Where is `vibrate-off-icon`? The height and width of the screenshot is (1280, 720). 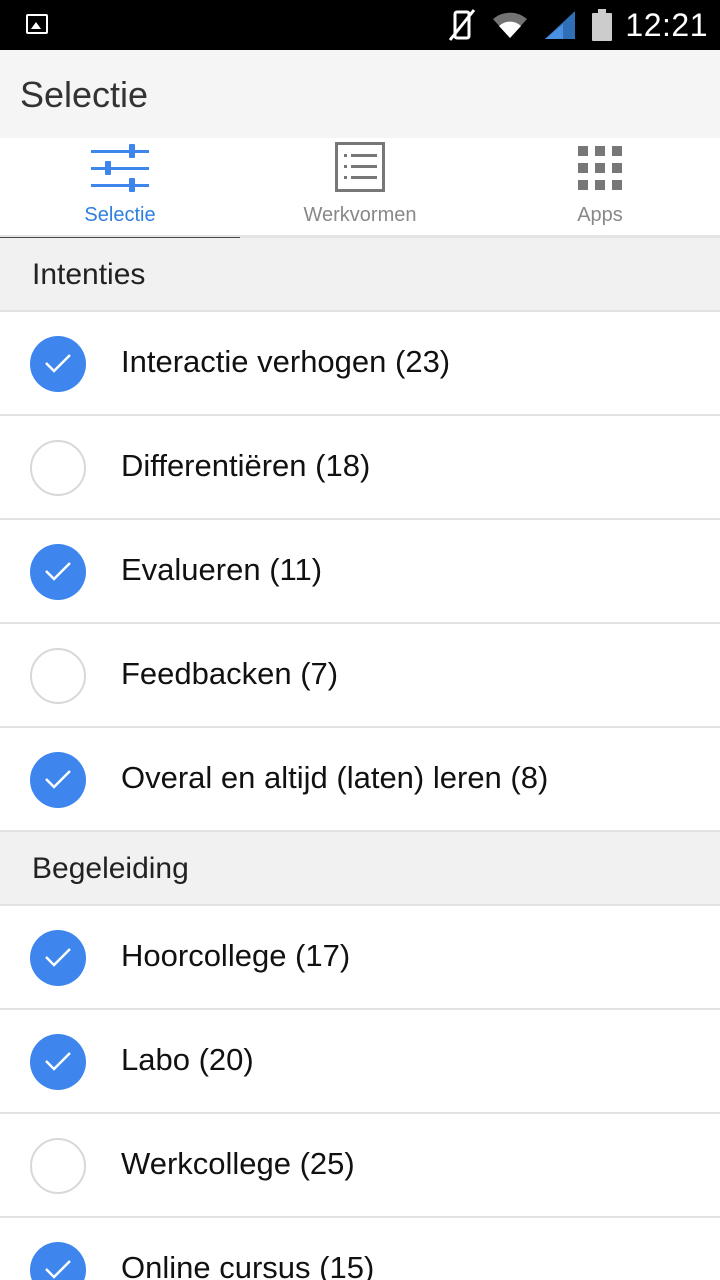 vibrate-off-icon is located at coordinates (462, 25).